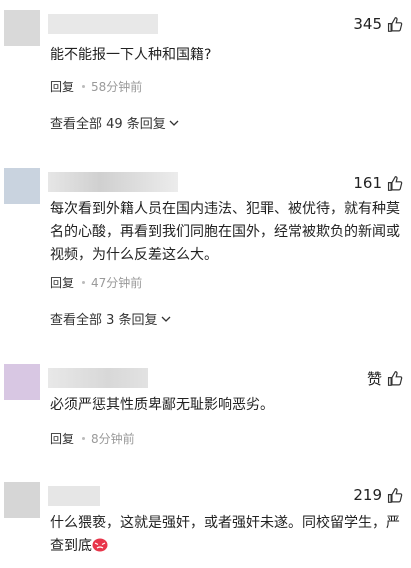 This screenshot has height=568, width=411. What do you see at coordinates (162, 405) in the screenshot?
I see `comment-text: 必须严惩其性质卑鄙无耻影响恶劣。` at bounding box center [162, 405].